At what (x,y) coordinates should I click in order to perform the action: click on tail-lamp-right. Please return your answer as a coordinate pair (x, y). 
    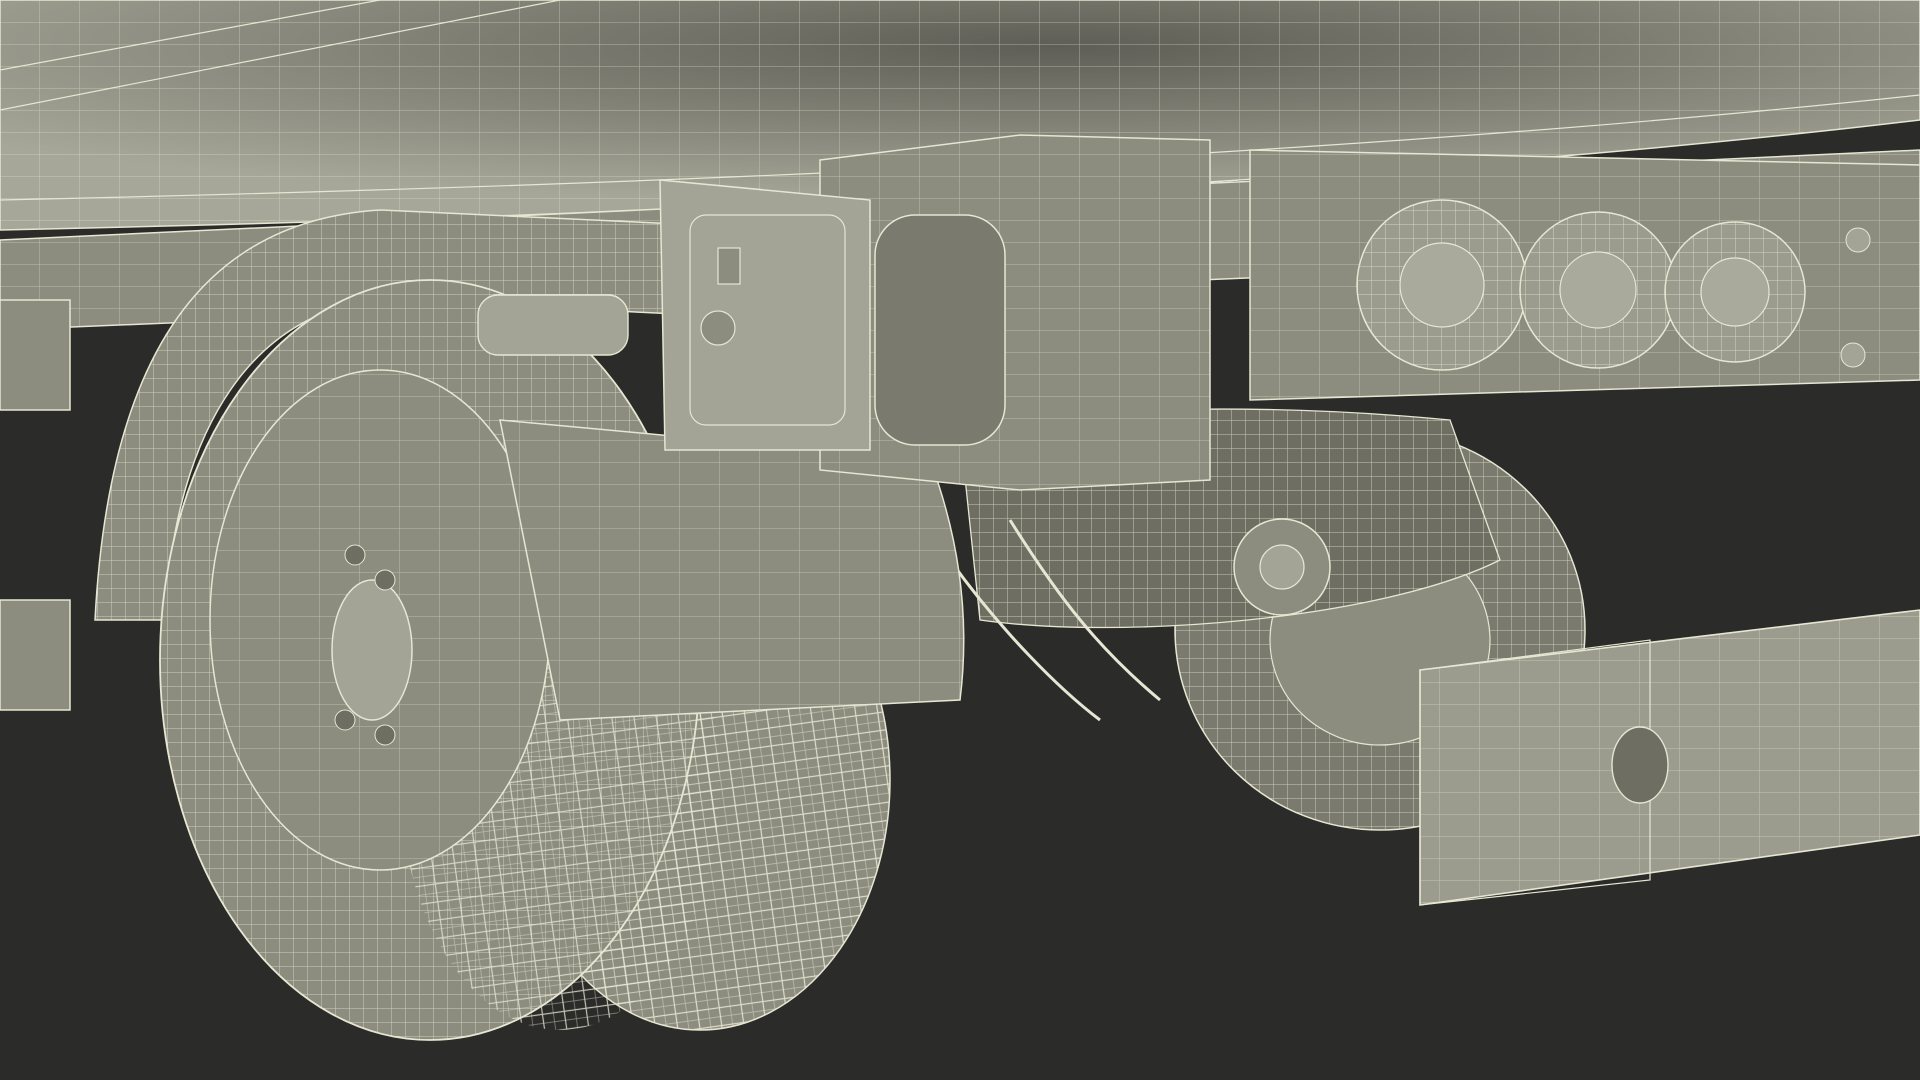
    Looking at the image, I should click on (1735, 292).